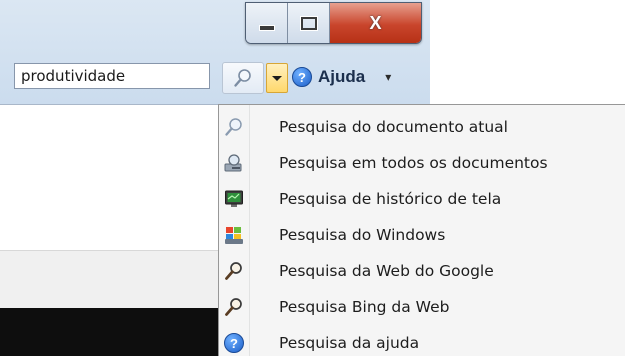 This screenshot has width=625, height=356. I want to click on search-options-dropdown, so click(277, 78).